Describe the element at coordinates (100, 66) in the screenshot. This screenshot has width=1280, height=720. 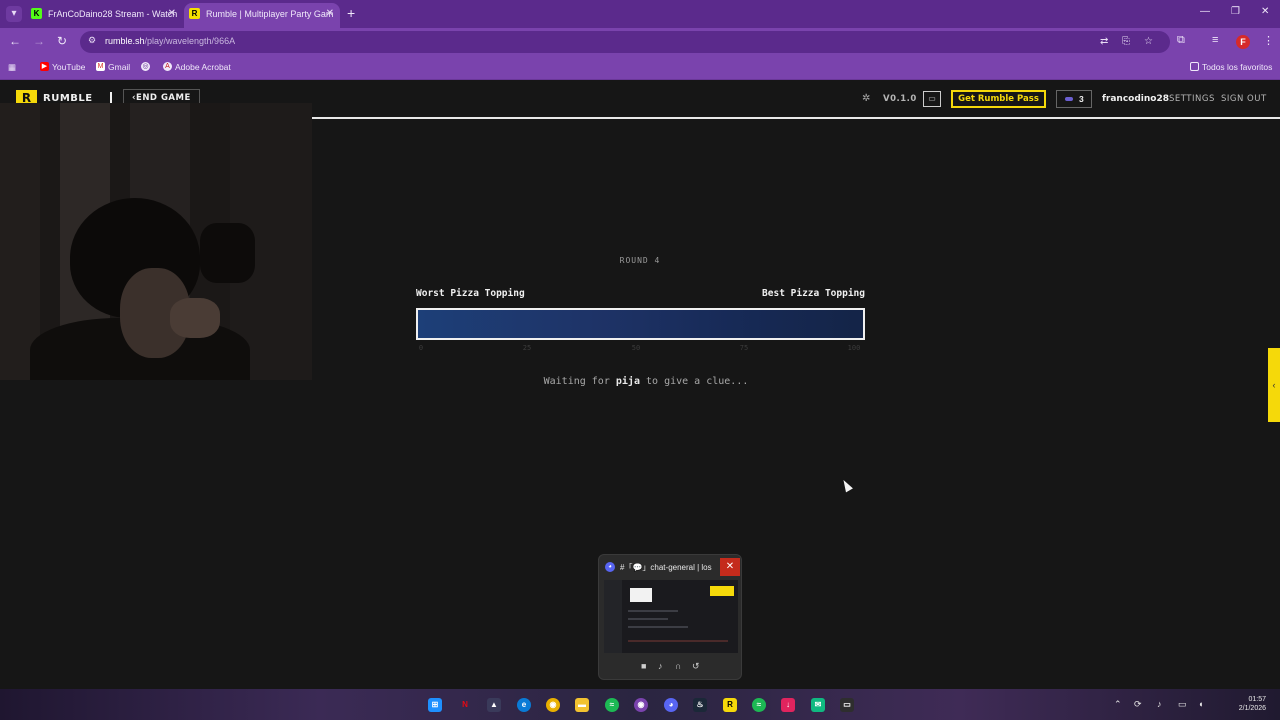
I see `gmail-icon: M` at that location.